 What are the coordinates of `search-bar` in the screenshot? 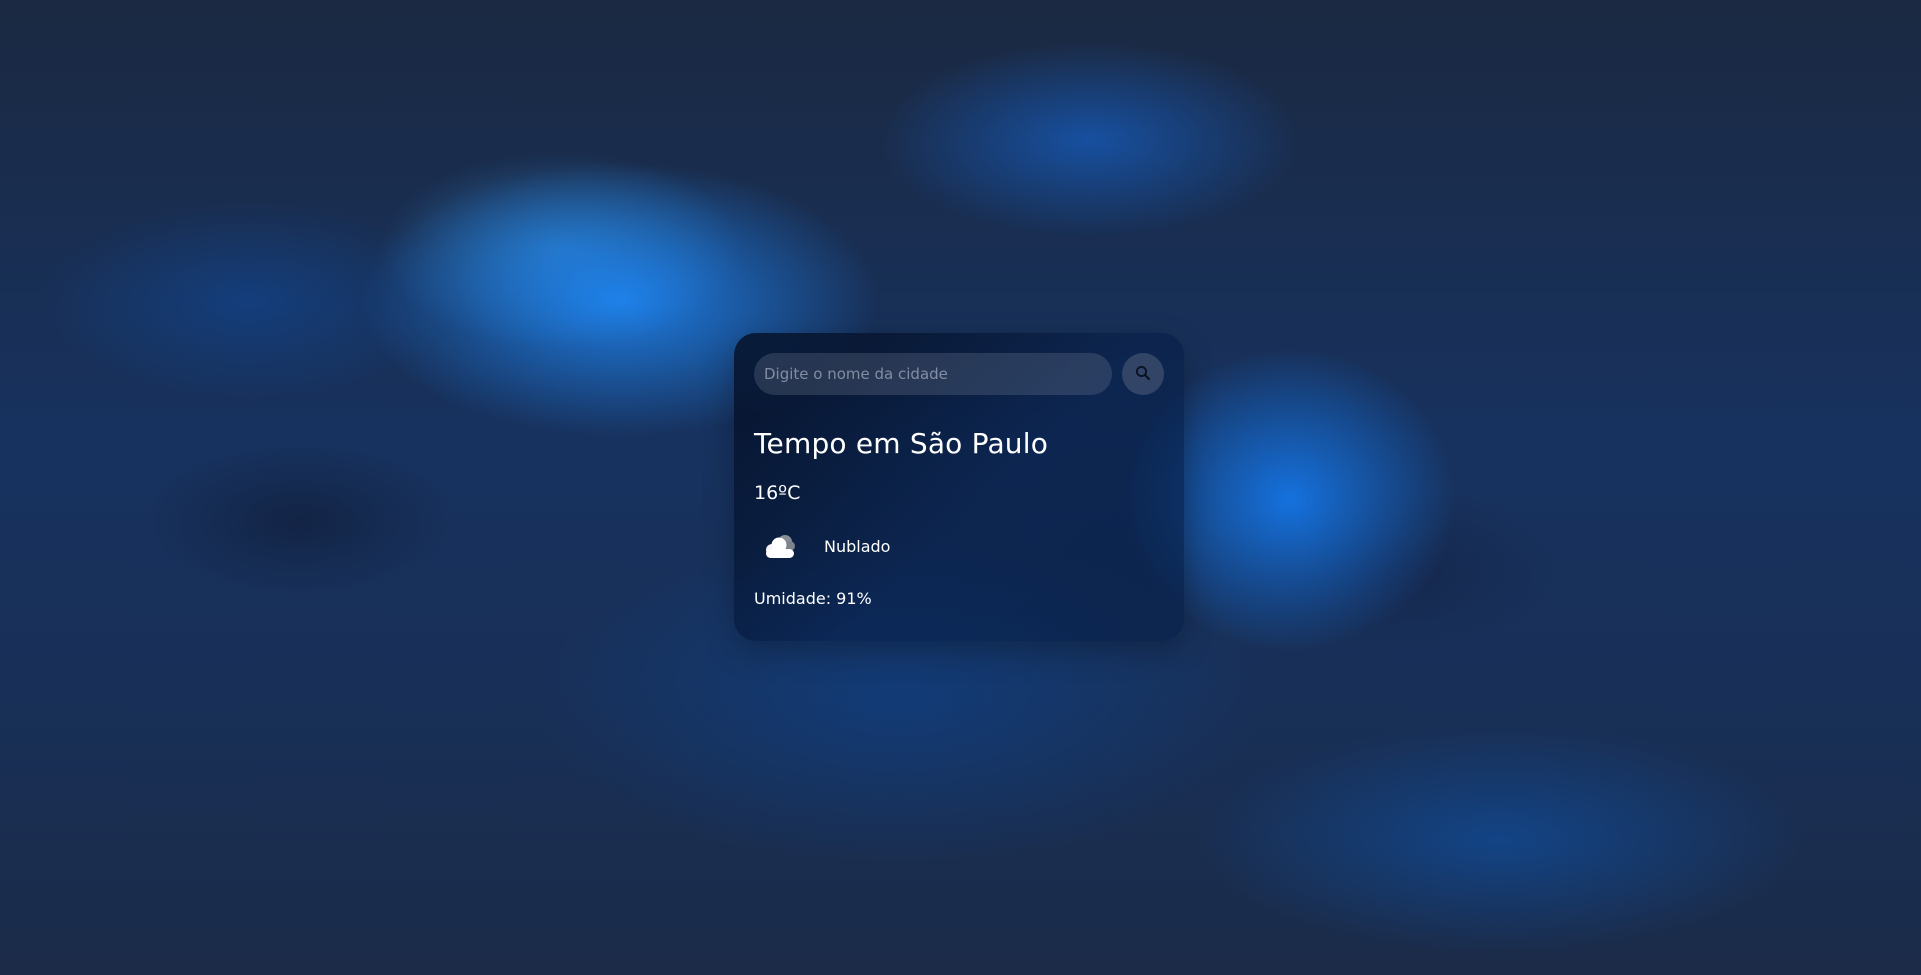 It's located at (959, 374).